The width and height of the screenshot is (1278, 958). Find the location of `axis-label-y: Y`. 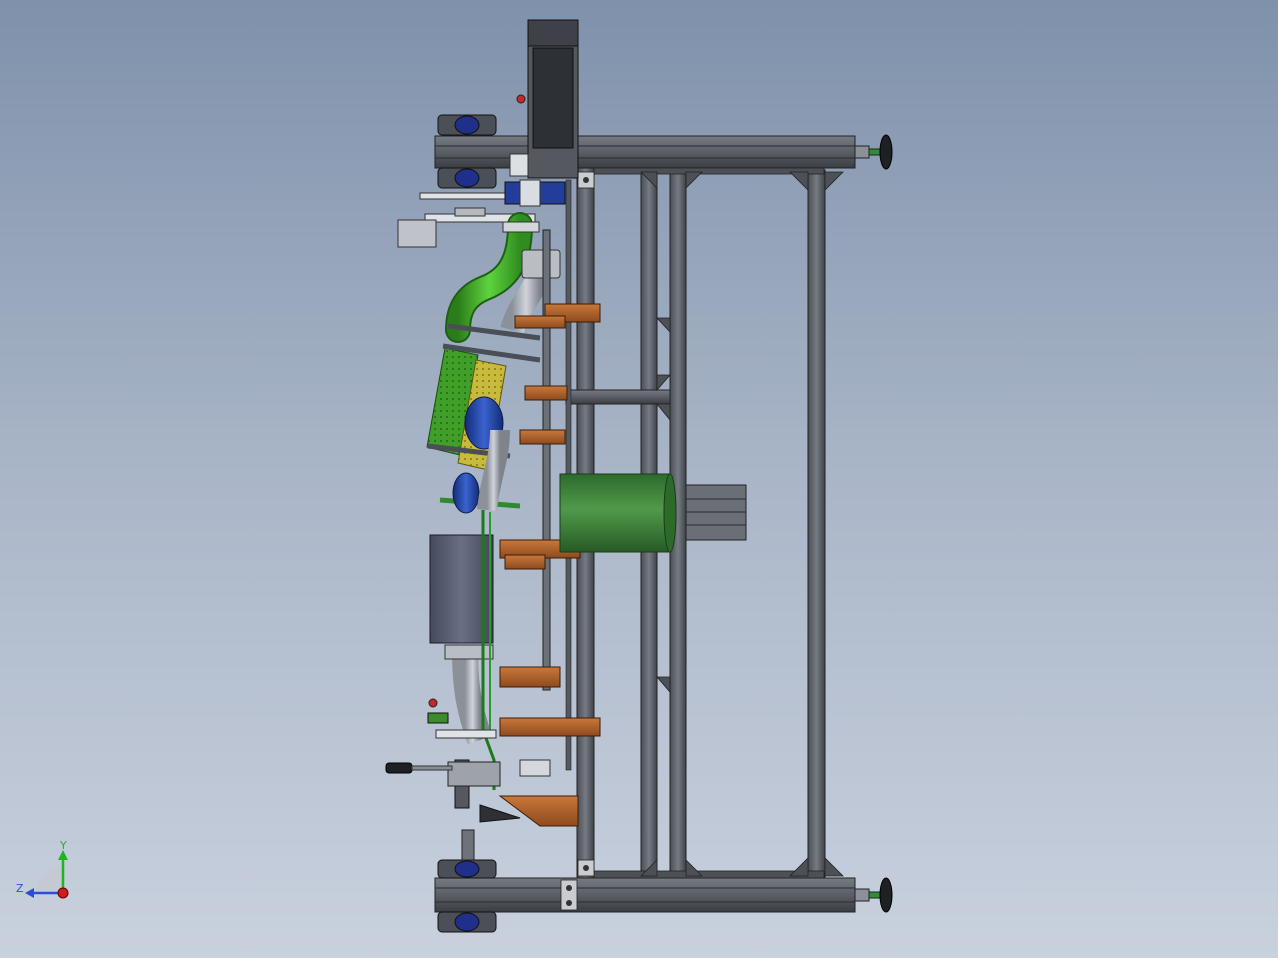

axis-label-y: Y is located at coordinates (63, 845).